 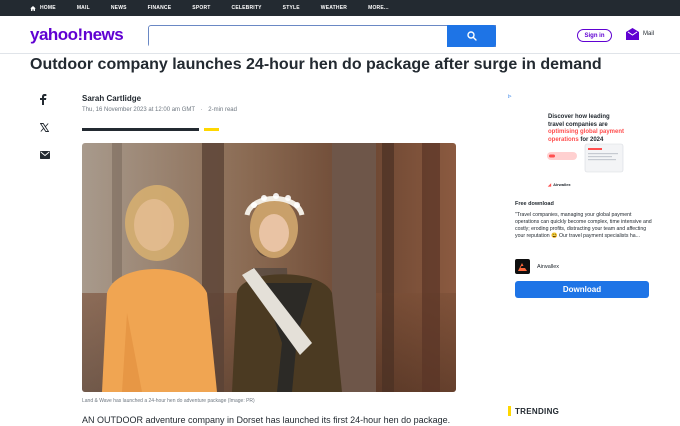 What do you see at coordinates (548, 266) in the screenshot?
I see `ad-brand-name: Airwallex` at bounding box center [548, 266].